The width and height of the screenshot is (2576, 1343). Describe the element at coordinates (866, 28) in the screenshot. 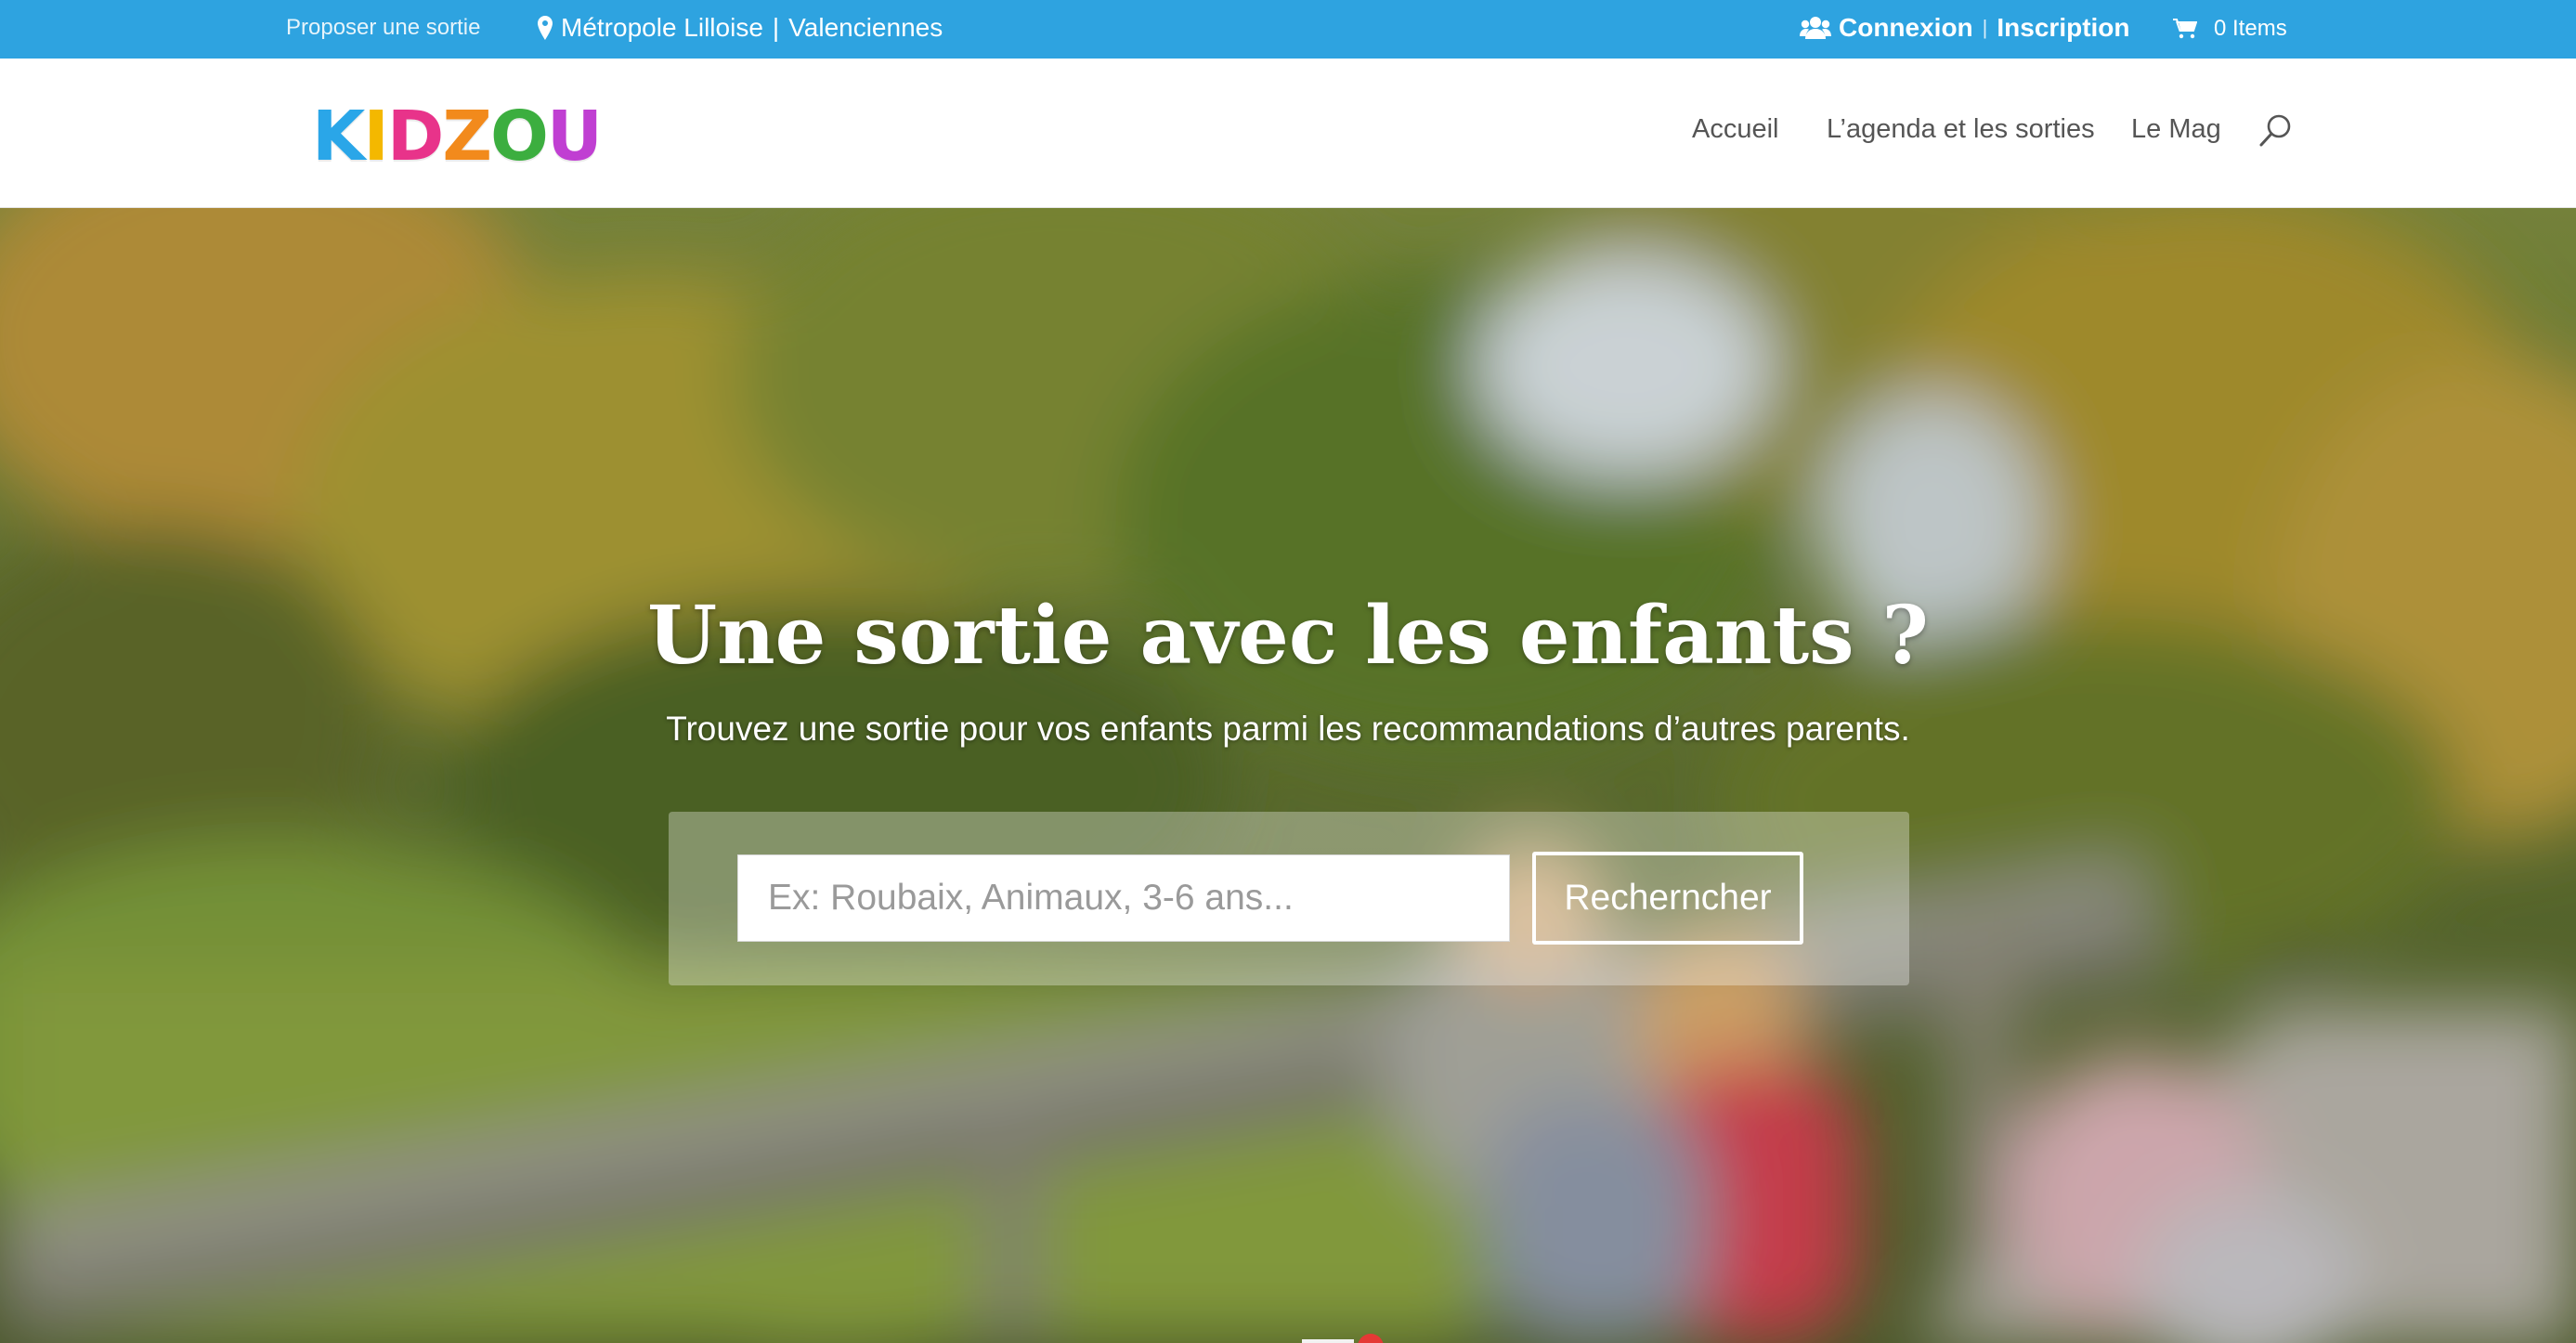

I see `location-valenciennes-link: Valenciennes` at that location.